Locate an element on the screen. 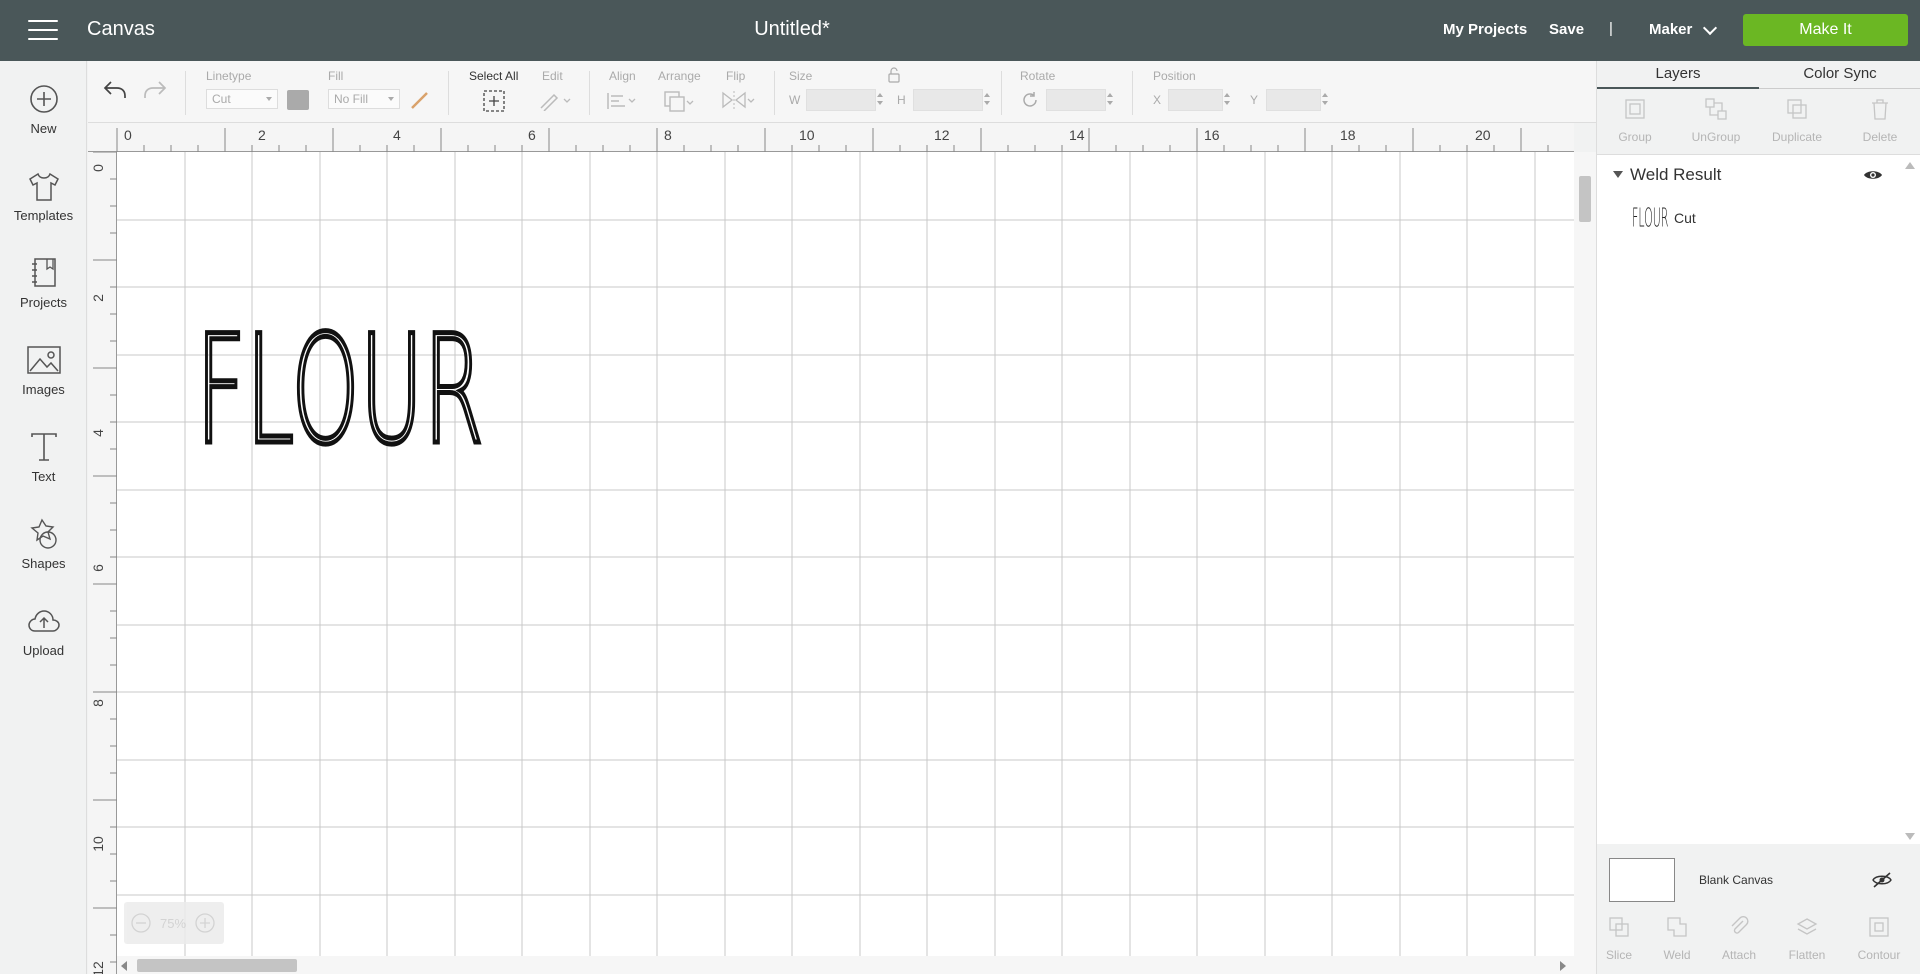 The height and width of the screenshot is (974, 1920). left-ruler-label: 2 is located at coordinates (98, 298).